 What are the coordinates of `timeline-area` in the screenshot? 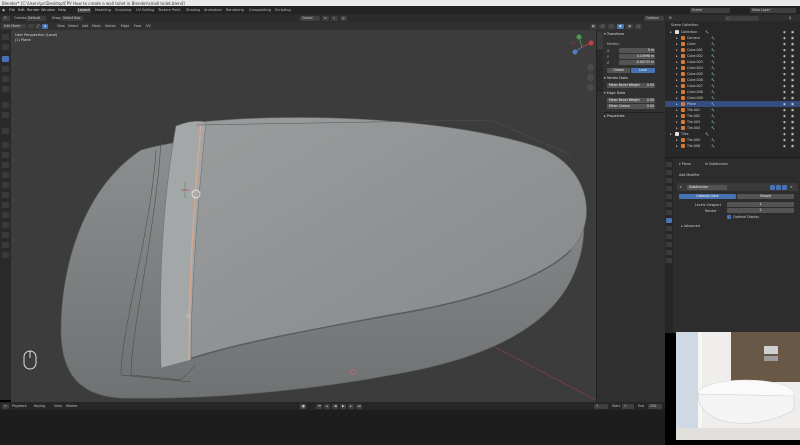 It's located at (332, 427).